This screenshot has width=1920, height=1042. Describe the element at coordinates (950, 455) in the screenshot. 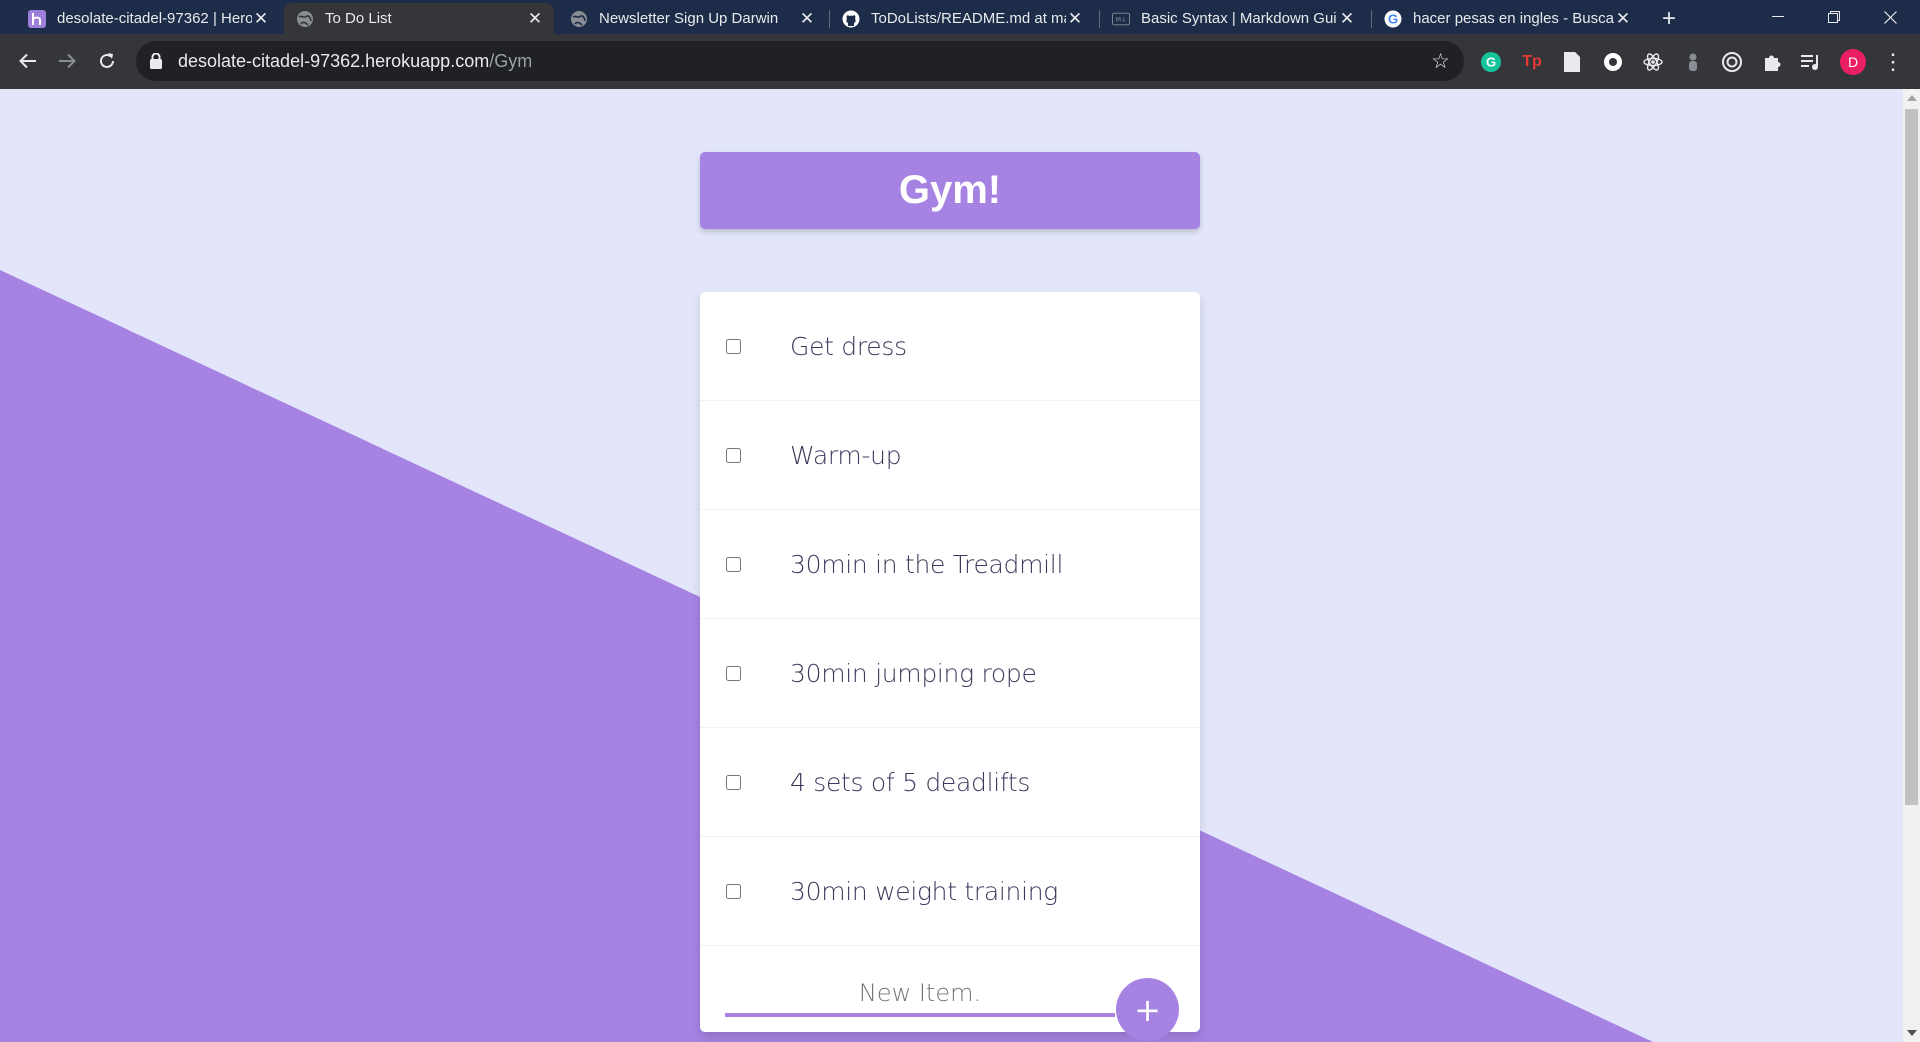

I see `list-item: Warm-up` at that location.